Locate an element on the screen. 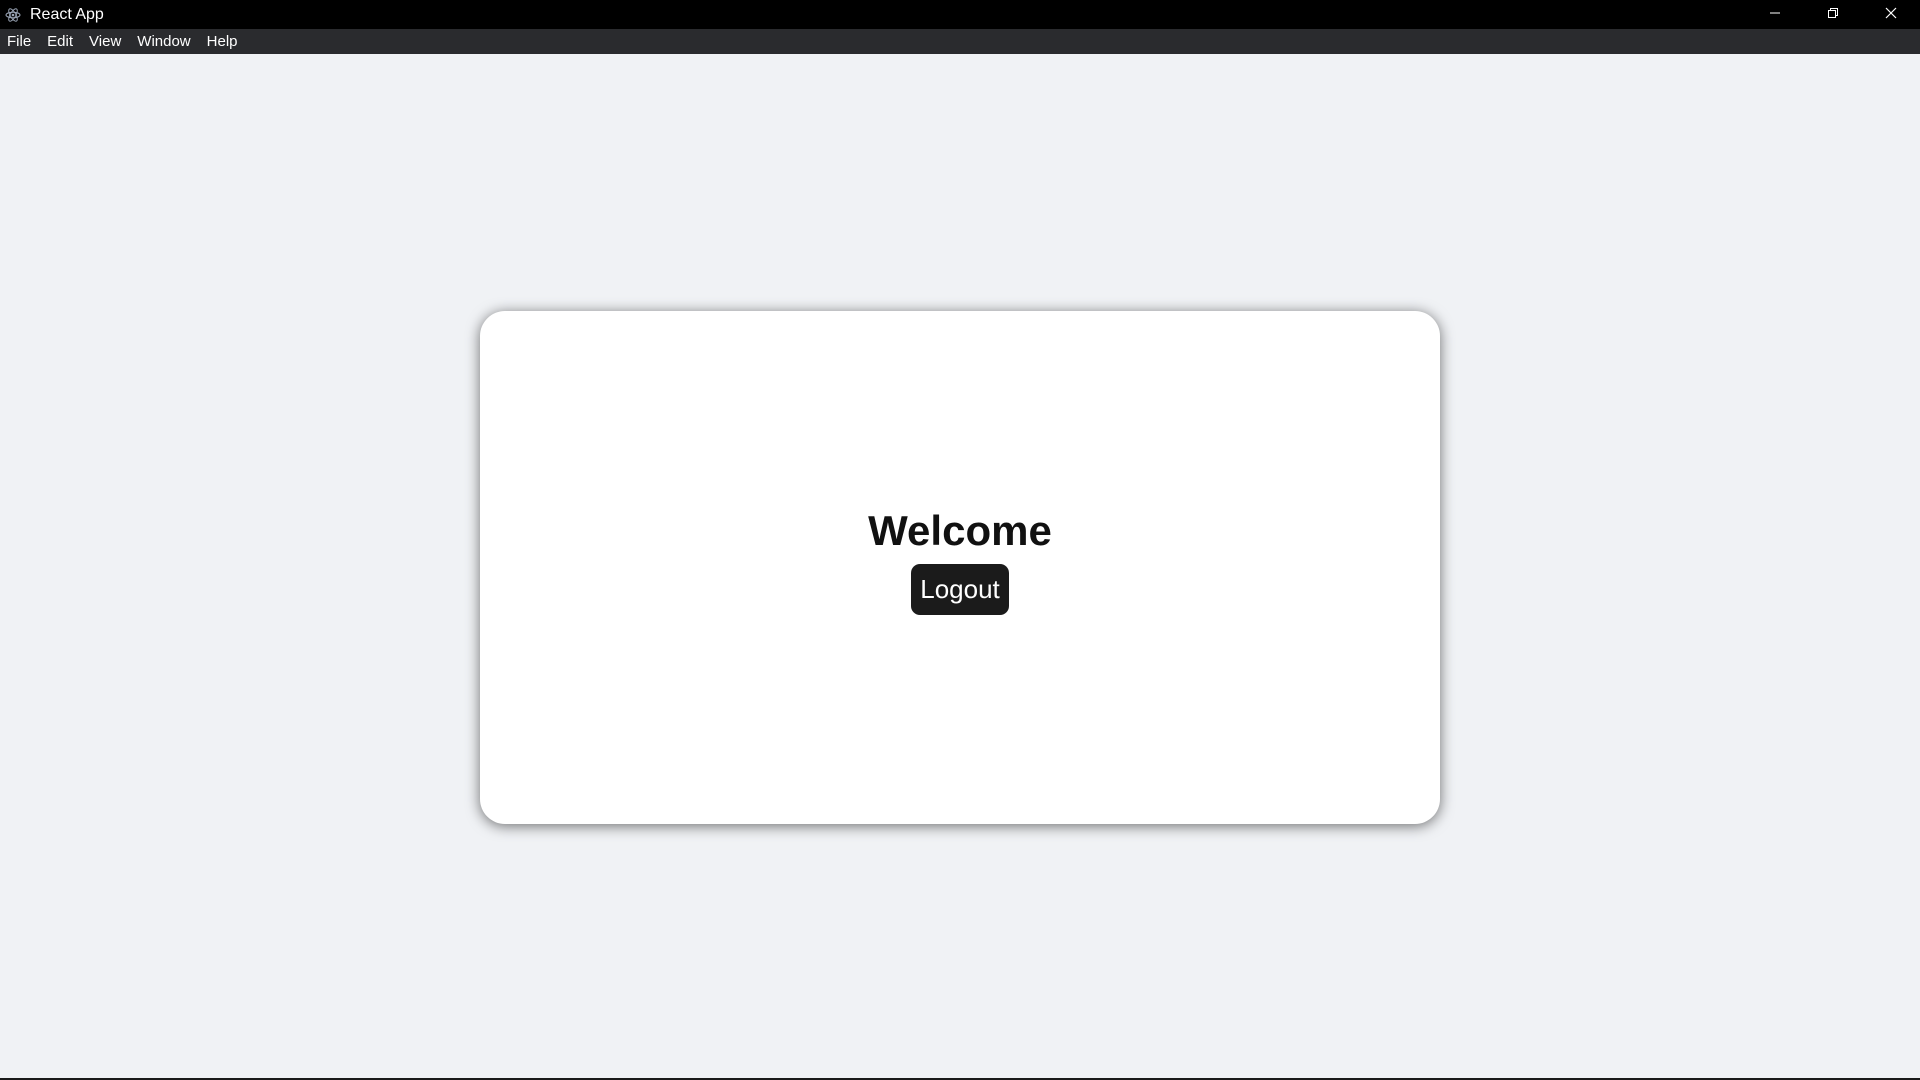  electron-icon is located at coordinates (13, 15).